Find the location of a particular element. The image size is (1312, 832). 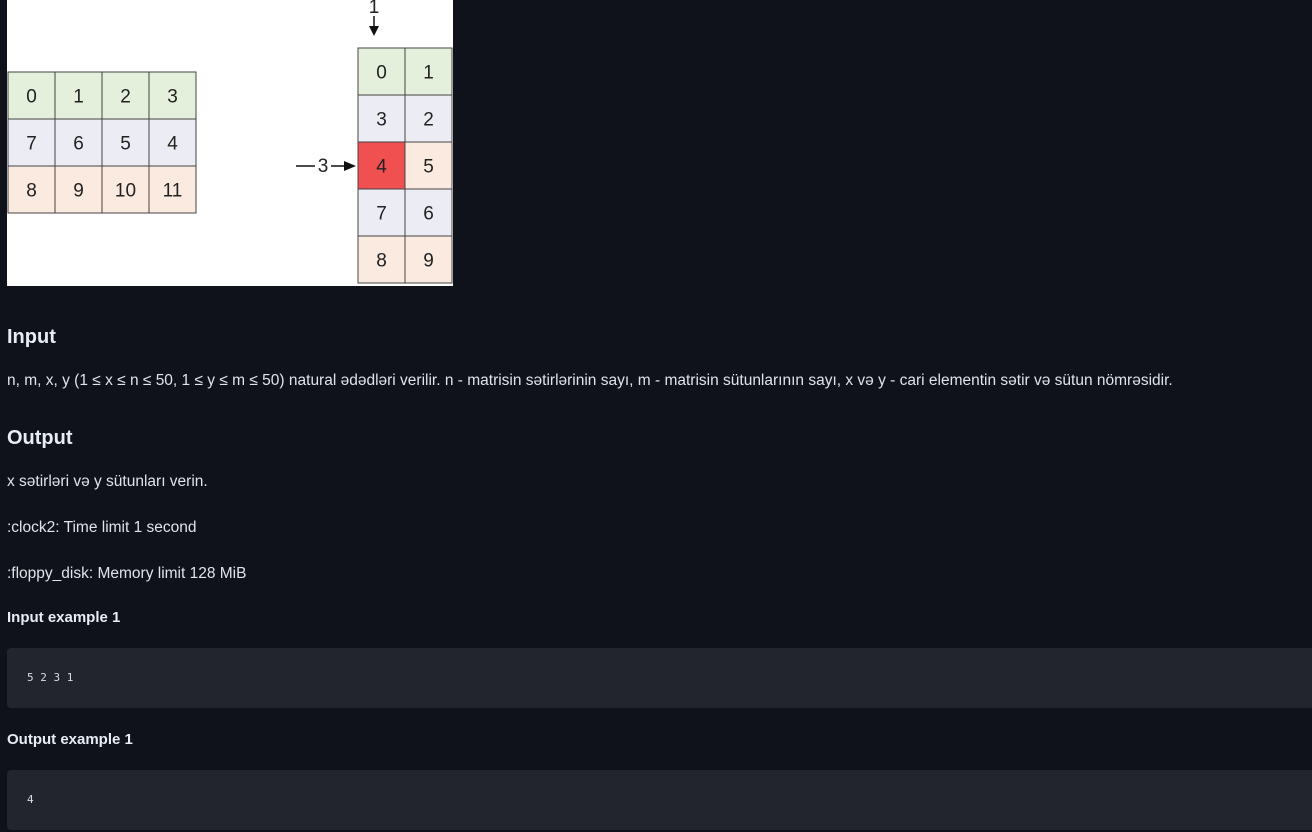

problem-illustration: 0 1 2 3 7 6 5 4 8 9 10 11 0 1 3 2 4 5 7 6 8 9 1 3 is located at coordinates (230, 143).